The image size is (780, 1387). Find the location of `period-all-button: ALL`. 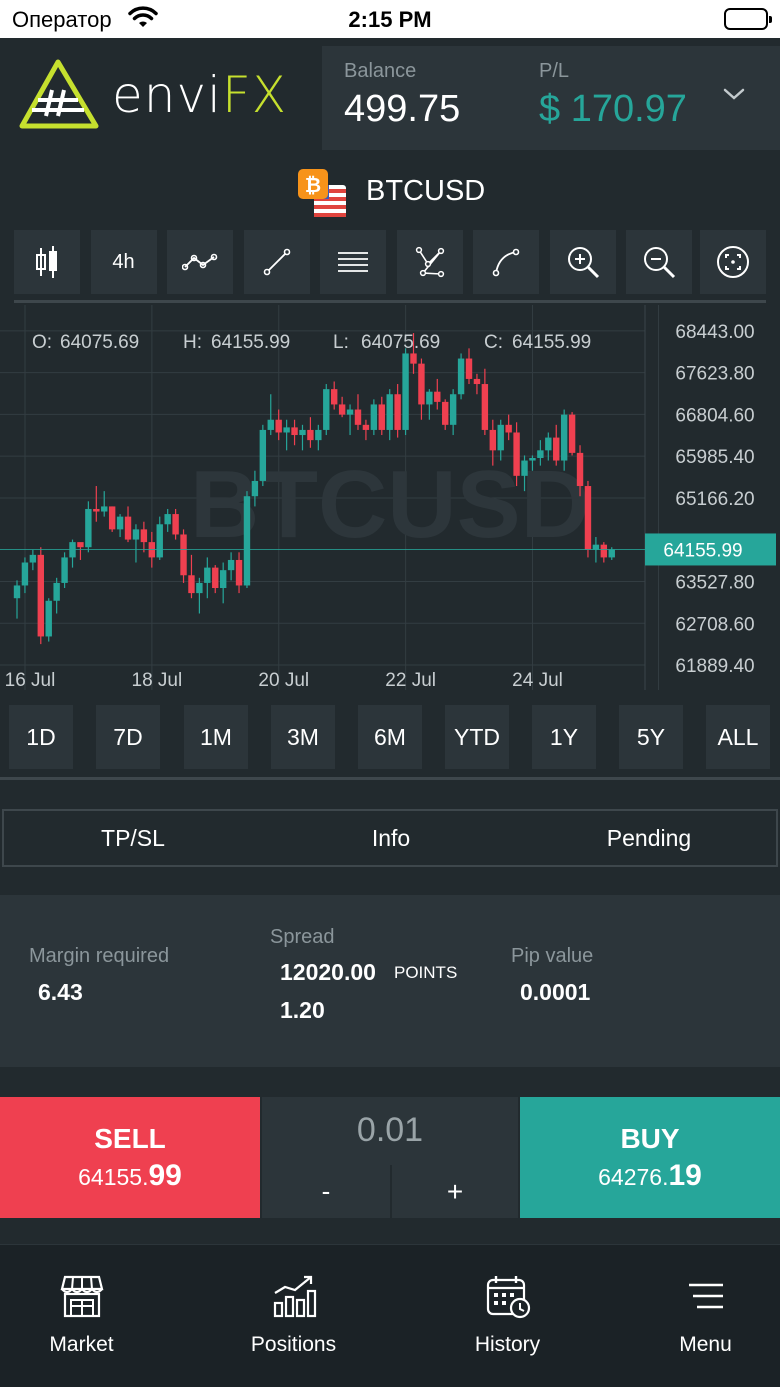

period-all-button: ALL is located at coordinates (738, 737).